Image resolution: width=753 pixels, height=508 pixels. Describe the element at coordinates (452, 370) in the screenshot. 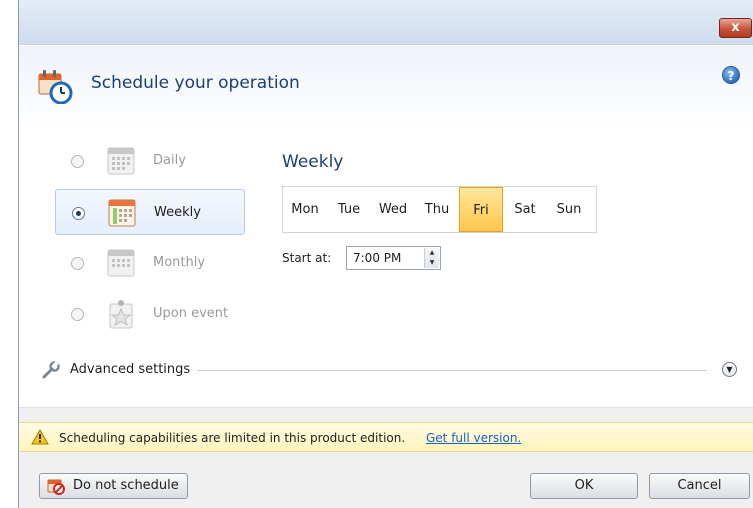

I see `divider` at that location.